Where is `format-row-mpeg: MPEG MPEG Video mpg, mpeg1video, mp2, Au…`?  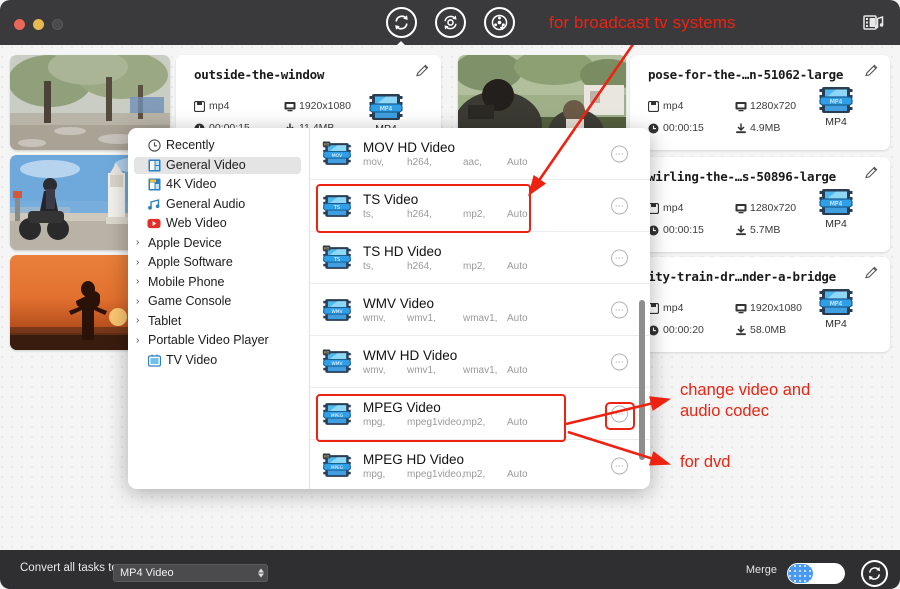 format-row-mpeg: MPEG MPEG Video mpg, mpeg1video, mp2, Au… is located at coordinates (480, 414).